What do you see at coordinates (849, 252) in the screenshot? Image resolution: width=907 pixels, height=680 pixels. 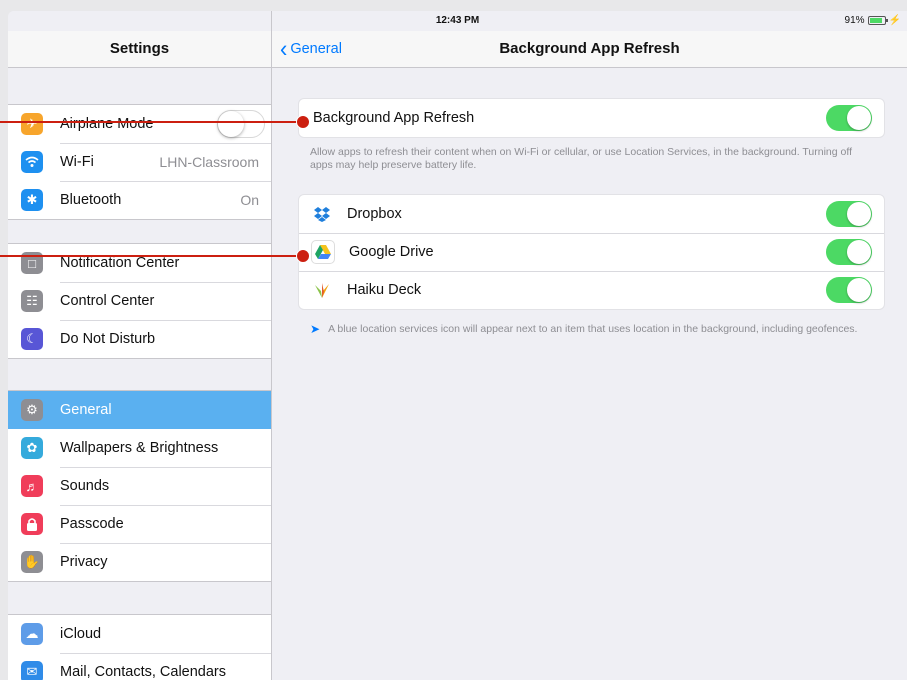 I see `google-drive-toggle` at bounding box center [849, 252].